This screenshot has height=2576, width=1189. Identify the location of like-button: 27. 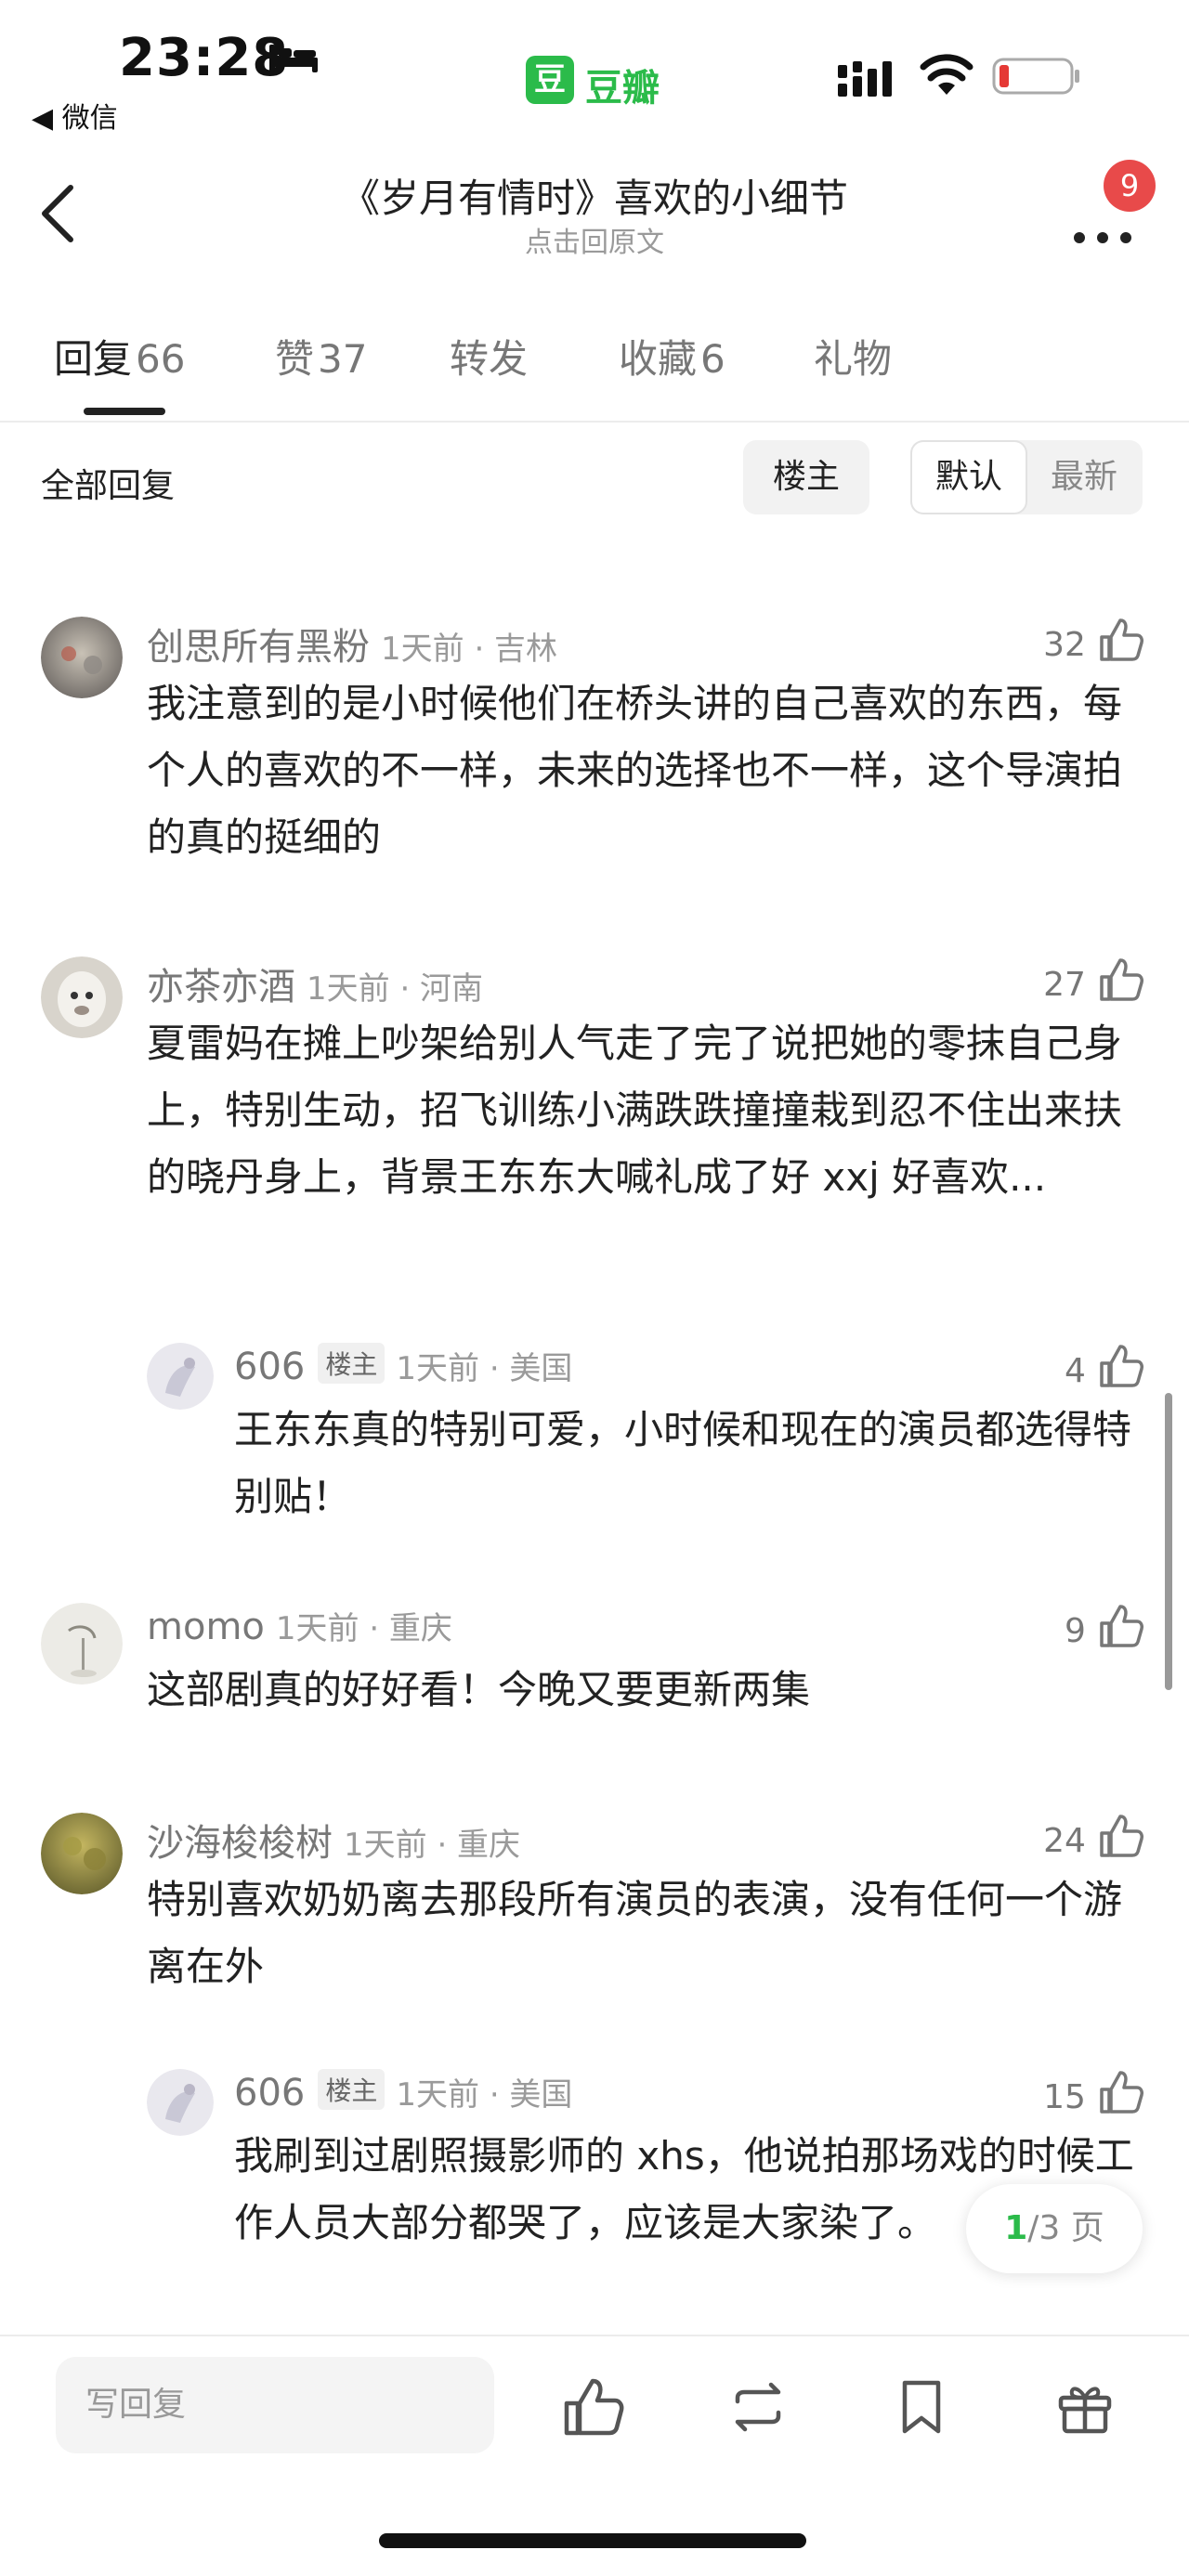
(1093, 981).